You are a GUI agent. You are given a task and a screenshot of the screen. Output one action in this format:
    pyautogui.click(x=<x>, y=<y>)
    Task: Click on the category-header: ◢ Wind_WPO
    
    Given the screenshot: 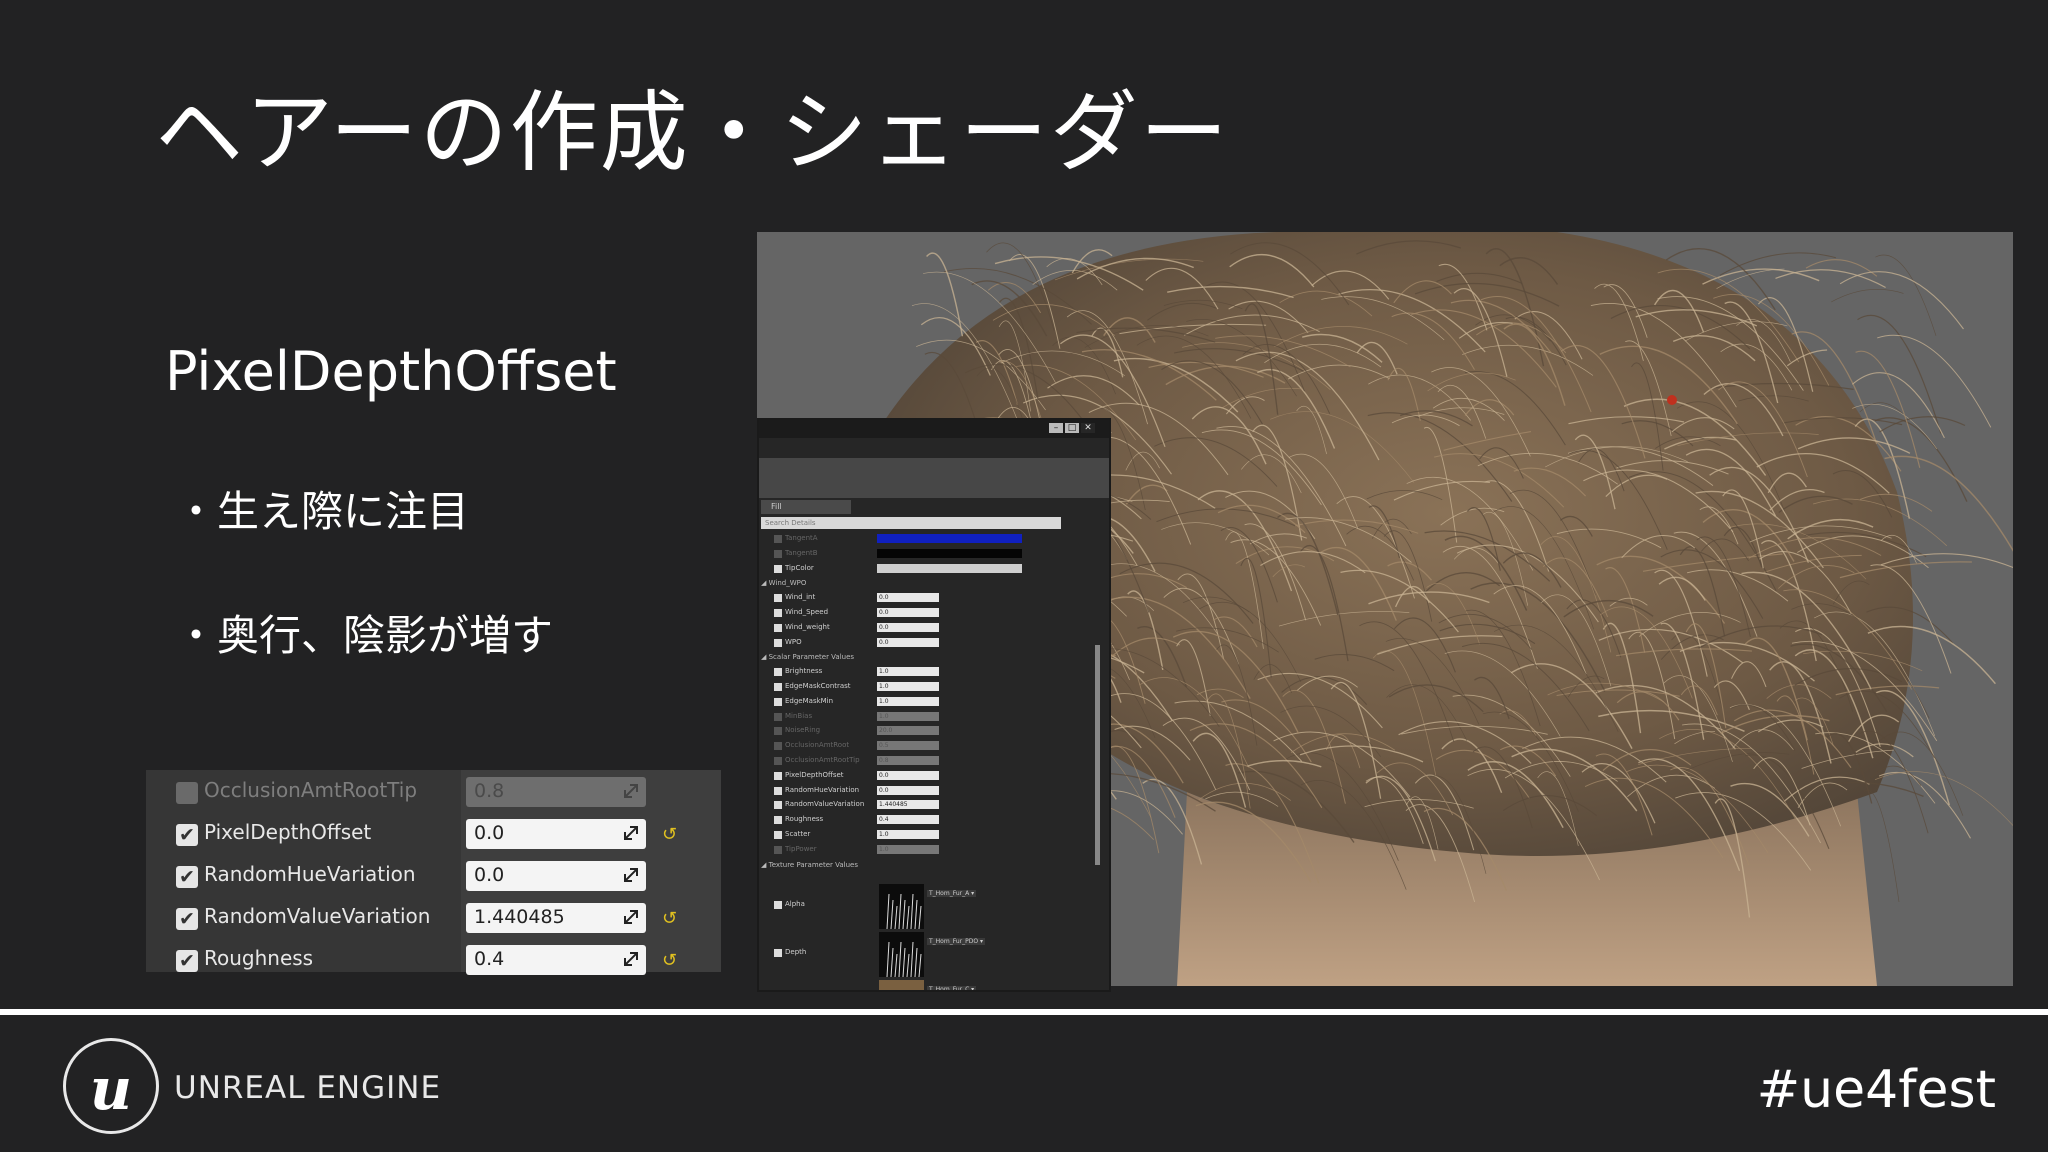 What is the action you would take?
    pyautogui.click(x=783, y=583)
    